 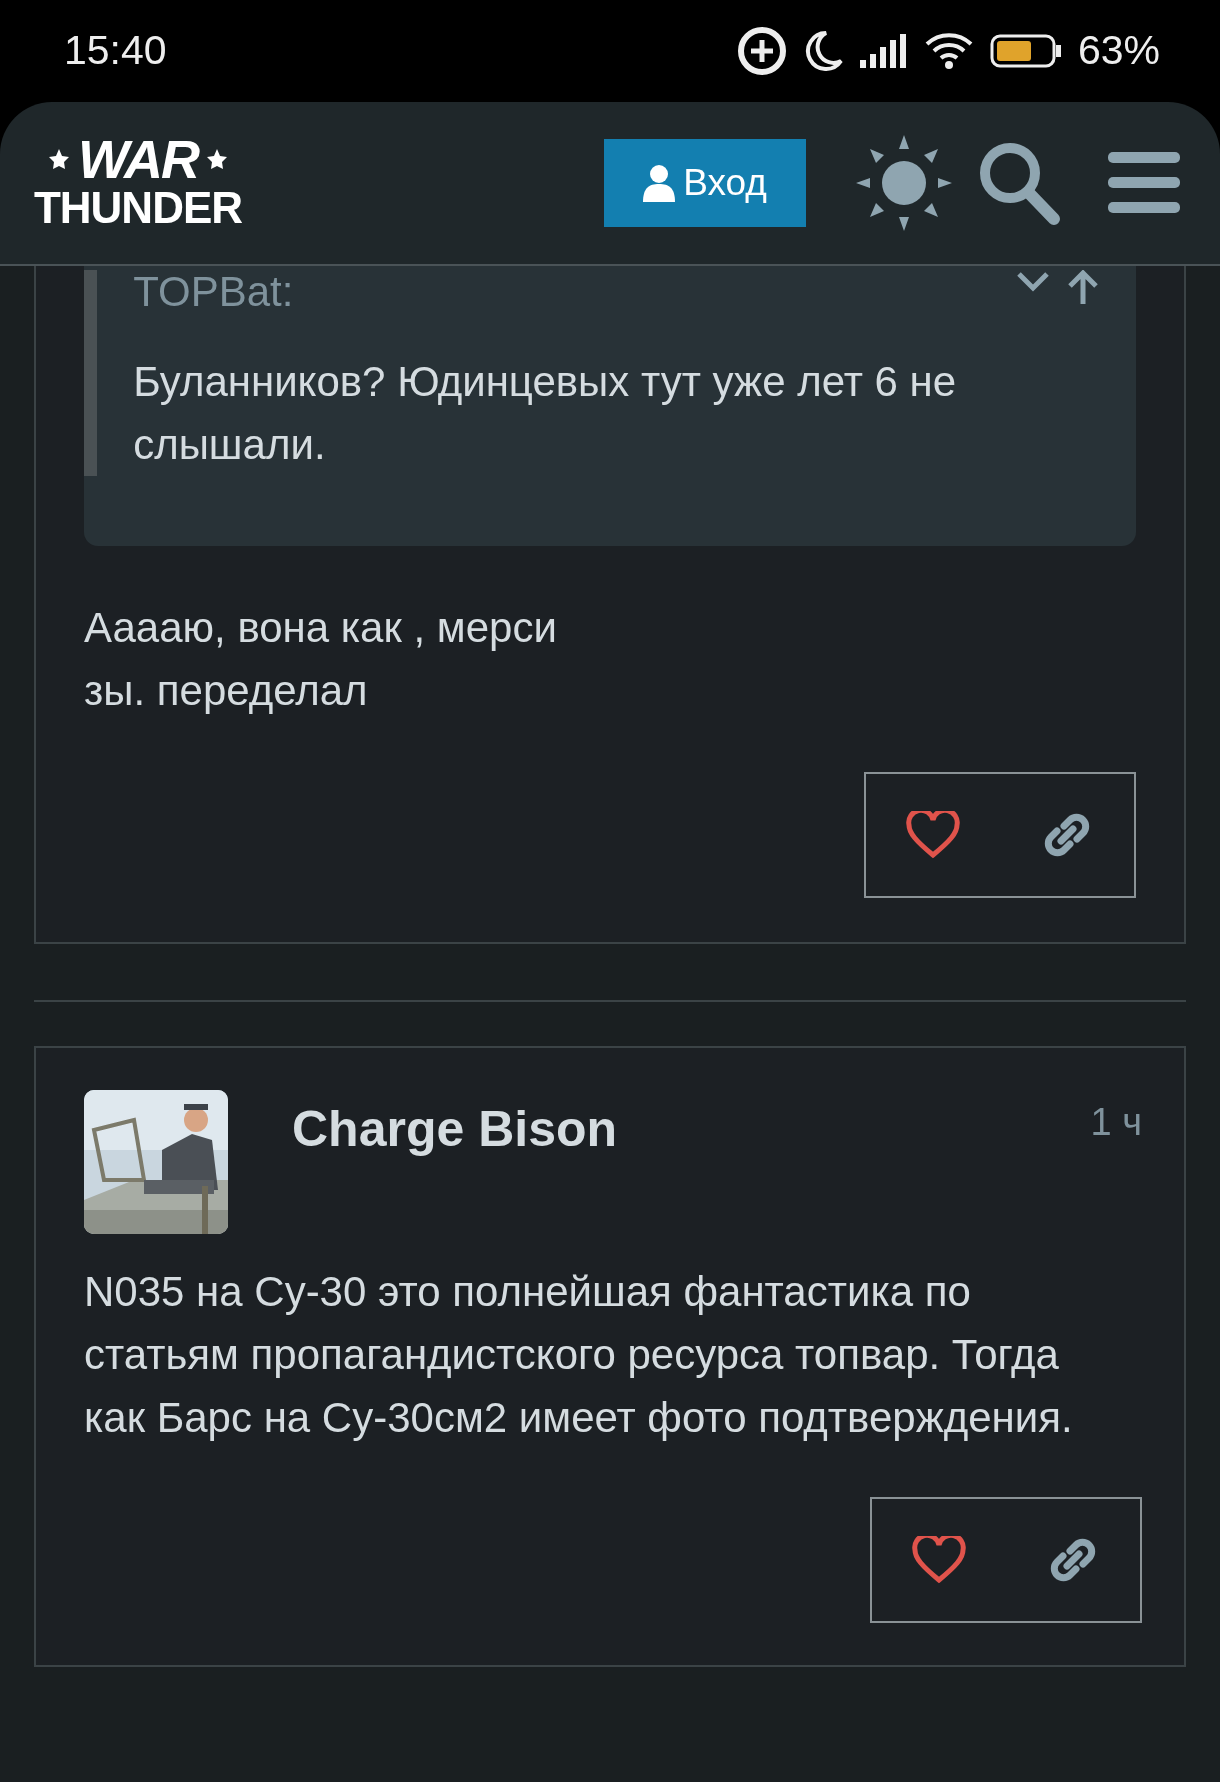 What do you see at coordinates (321, 659) in the screenshot?
I see `post-text: Ааааю, вона как , мерси зы. переделал` at bounding box center [321, 659].